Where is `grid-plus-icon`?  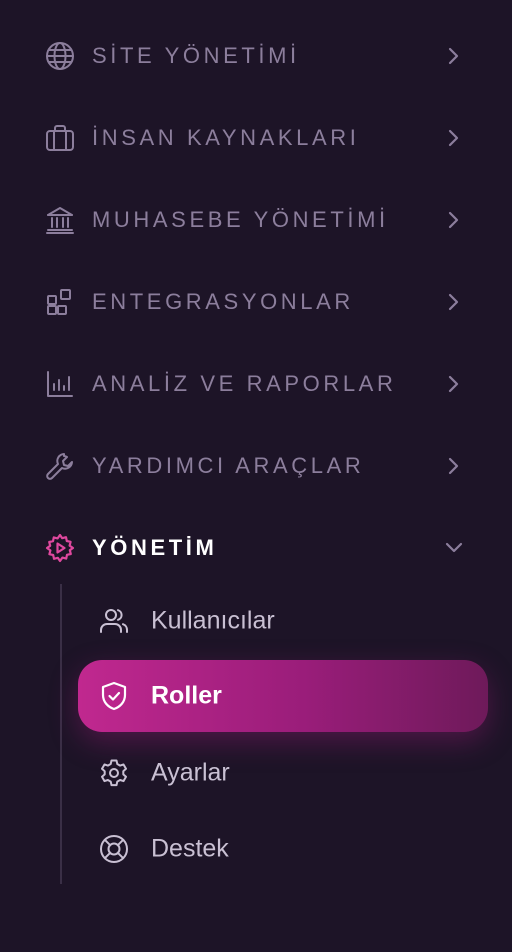 grid-plus-icon is located at coordinates (60, 302).